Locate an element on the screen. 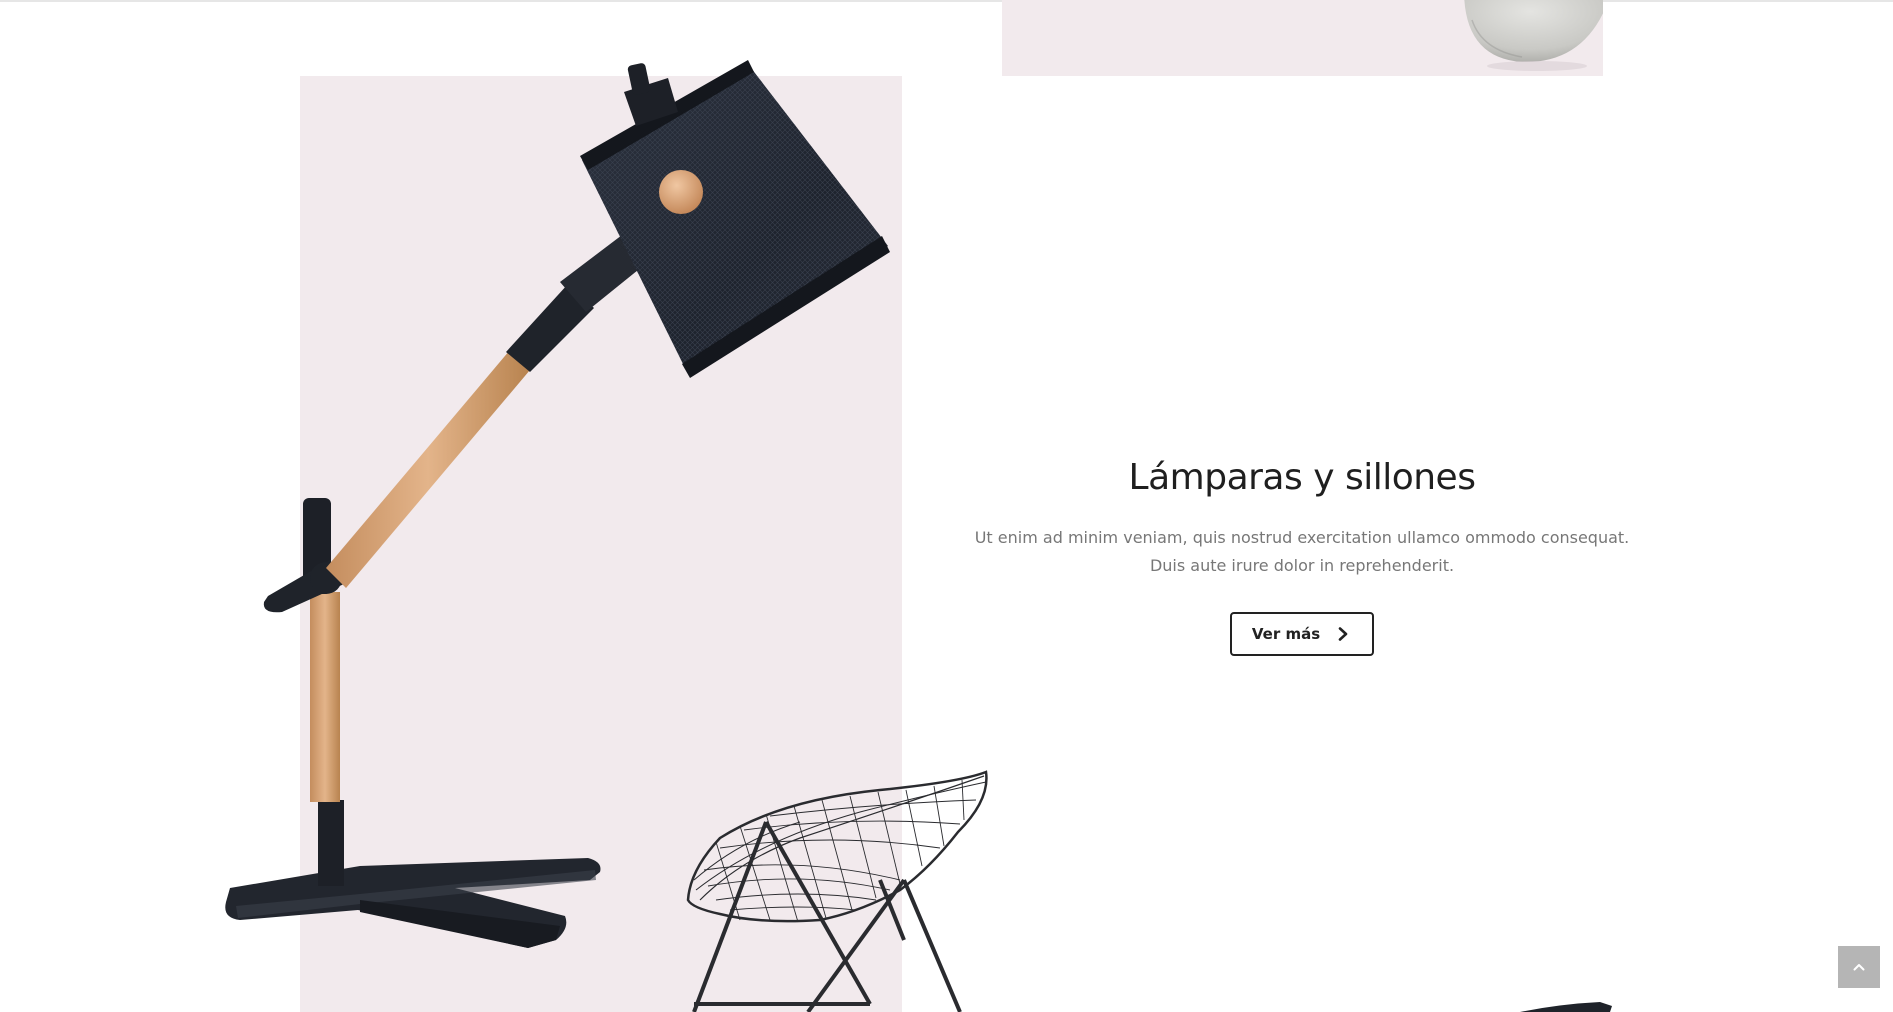  description-line-2: Duis aute irure dolor in reprehenderit. is located at coordinates (1302, 565).